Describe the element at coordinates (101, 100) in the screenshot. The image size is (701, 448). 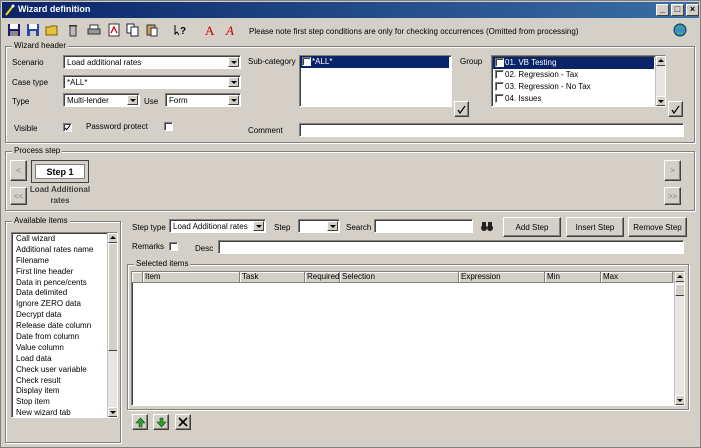
I see `type-select: Multi-lender` at that location.